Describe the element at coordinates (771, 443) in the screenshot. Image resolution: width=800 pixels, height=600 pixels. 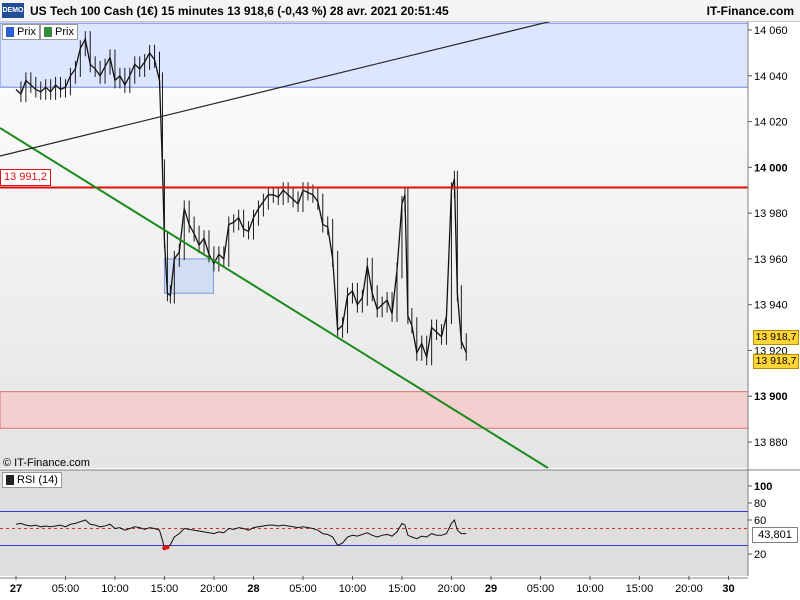
I see `price-tick-label: 13 880` at that location.